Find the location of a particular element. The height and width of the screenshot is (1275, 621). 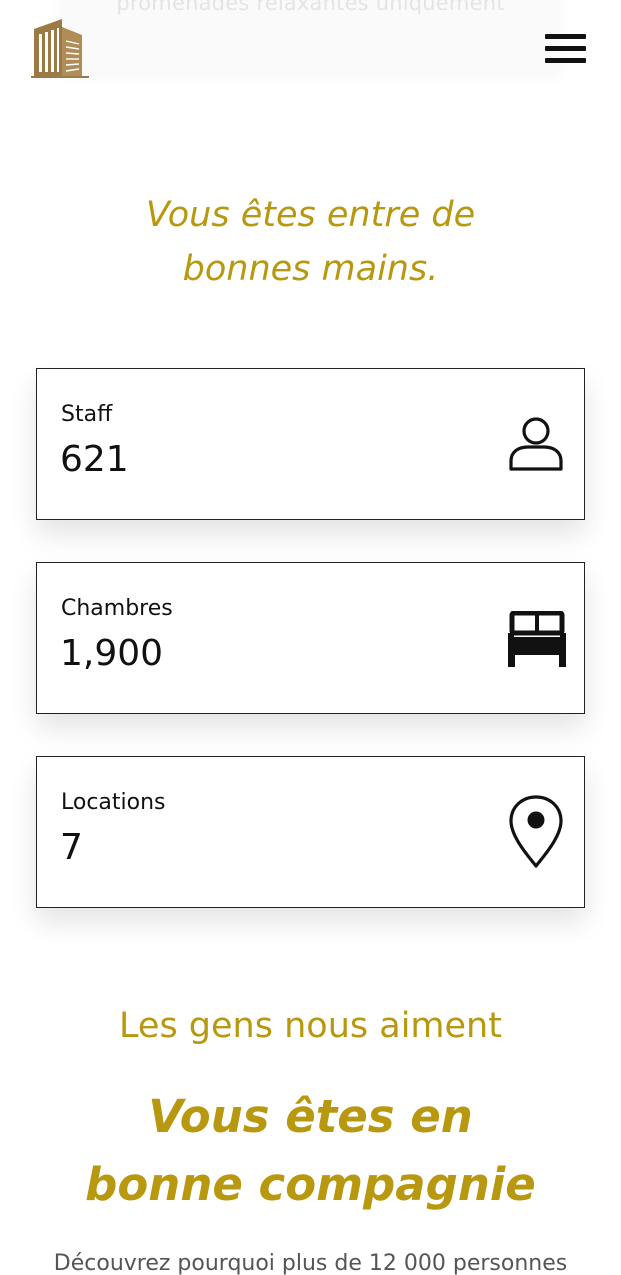

bed-icon is located at coordinates (537, 641).